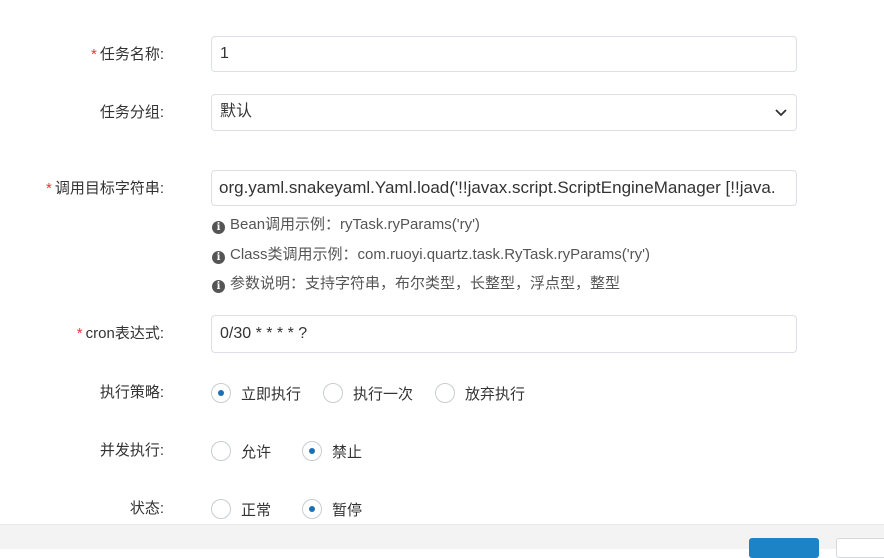 This screenshot has height=558, width=884. Describe the element at coordinates (127, 54) in the screenshot. I see `job-name-label: * 任务名称:` at that location.